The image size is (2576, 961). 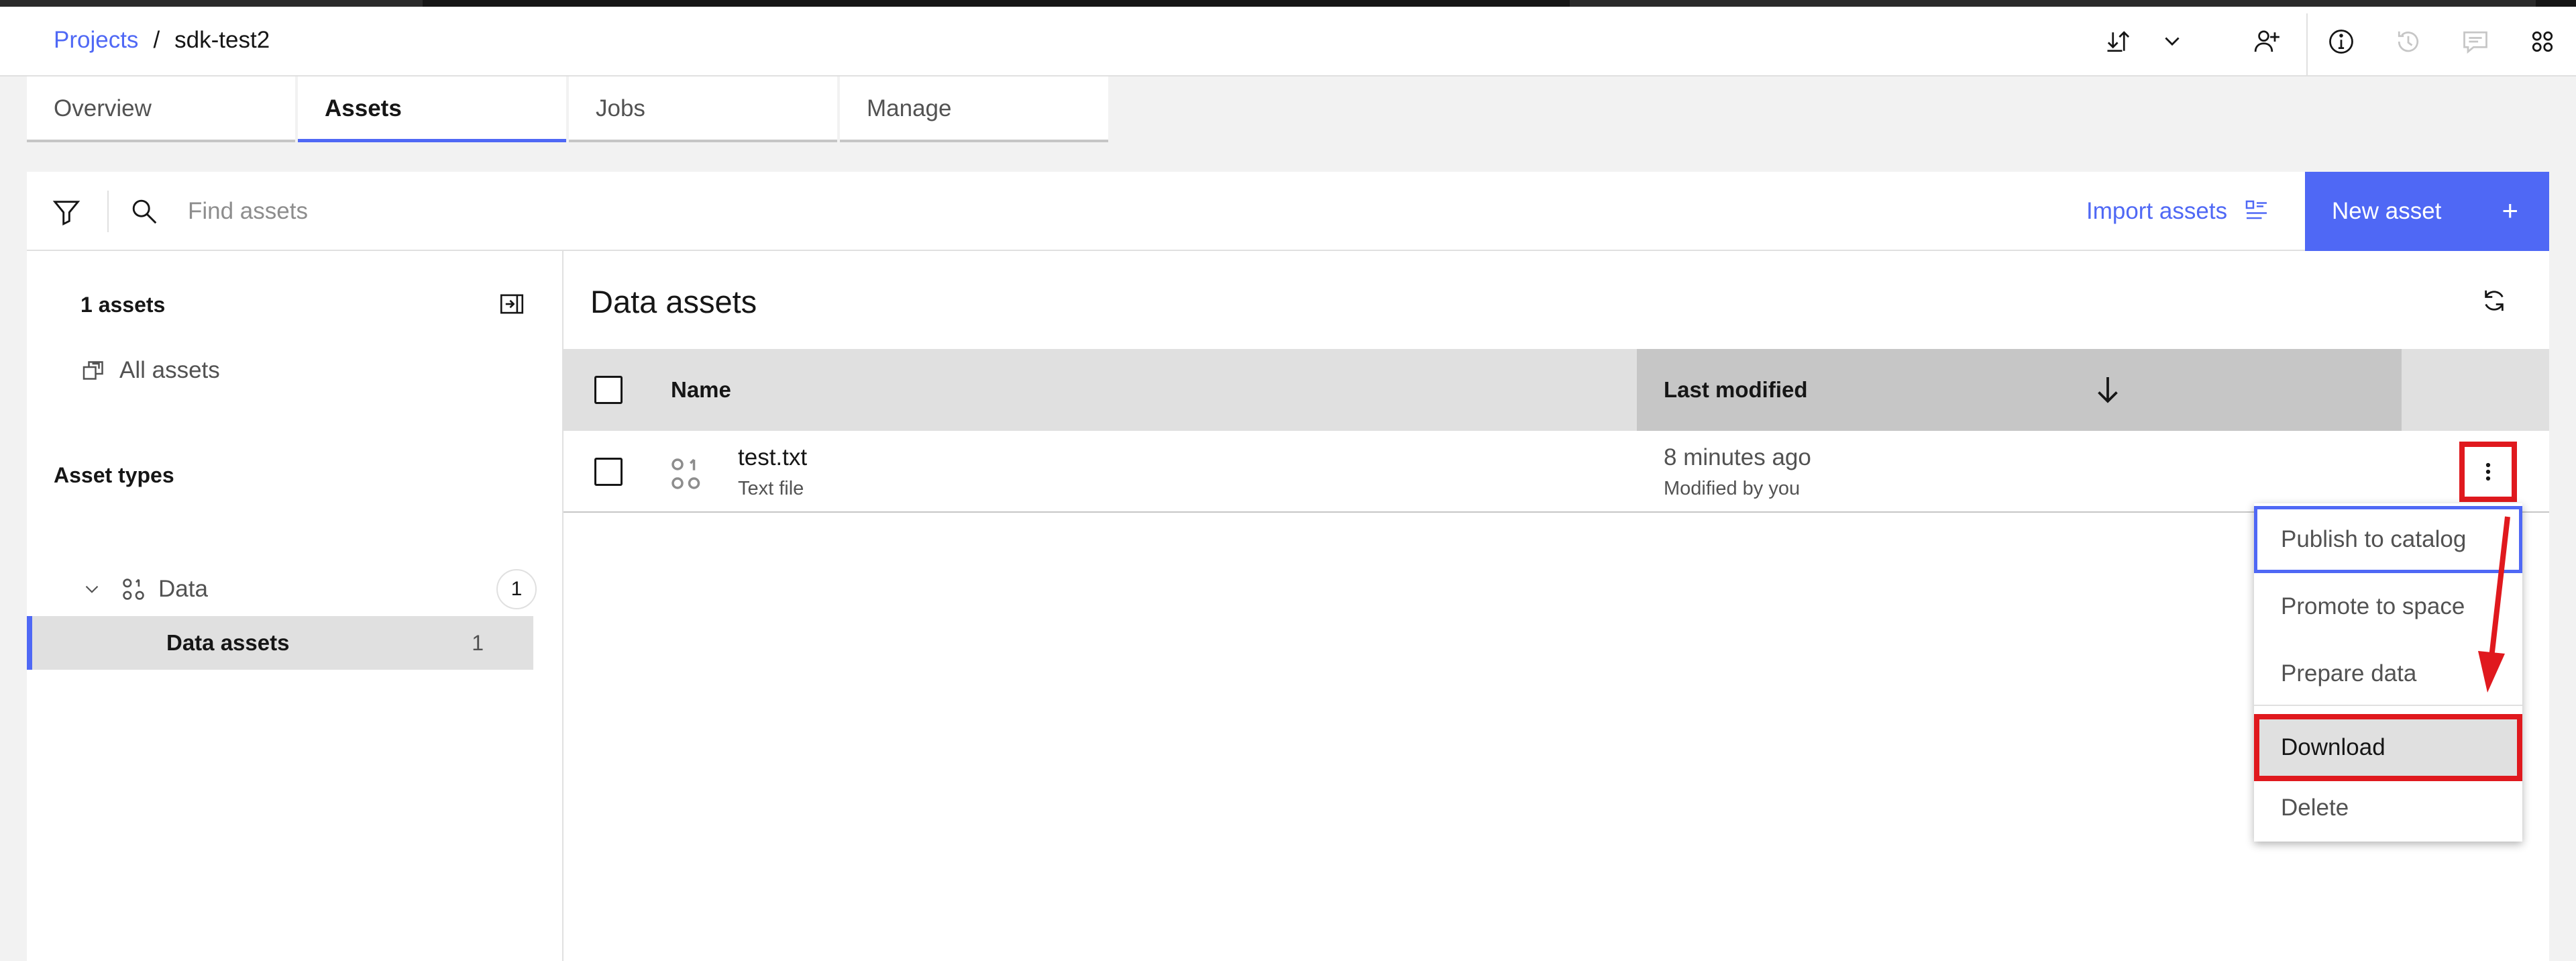 What do you see at coordinates (228, 642) in the screenshot?
I see `data-assets-label: Data assets` at bounding box center [228, 642].